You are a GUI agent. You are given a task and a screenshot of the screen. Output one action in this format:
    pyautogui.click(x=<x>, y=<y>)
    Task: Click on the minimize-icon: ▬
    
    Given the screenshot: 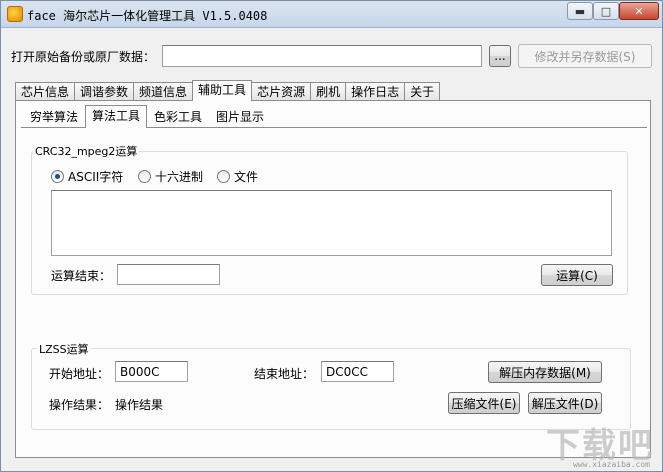 What is the action you would take?
    pyautogui.click(x=580, y=11)
    